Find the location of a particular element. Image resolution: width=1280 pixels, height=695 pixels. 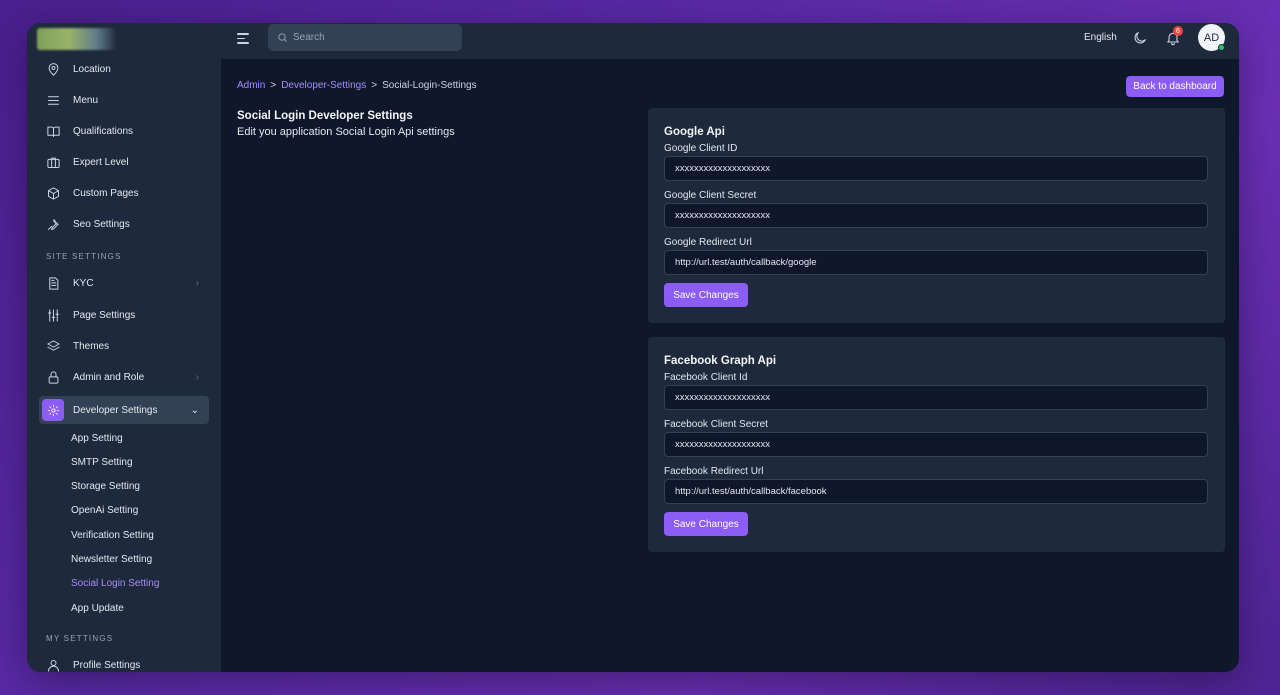

facebook-client-secret-field is located at coordinates (936, 444).